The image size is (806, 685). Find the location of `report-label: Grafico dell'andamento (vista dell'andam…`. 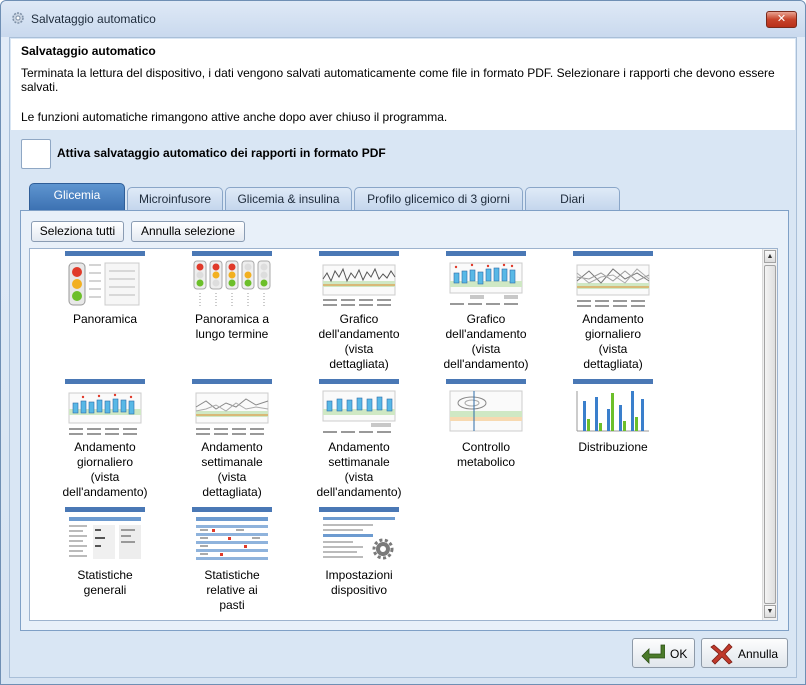

report-label: Grafico dell'andamento (vista dell'andam… is located at coordinates (486, 342).